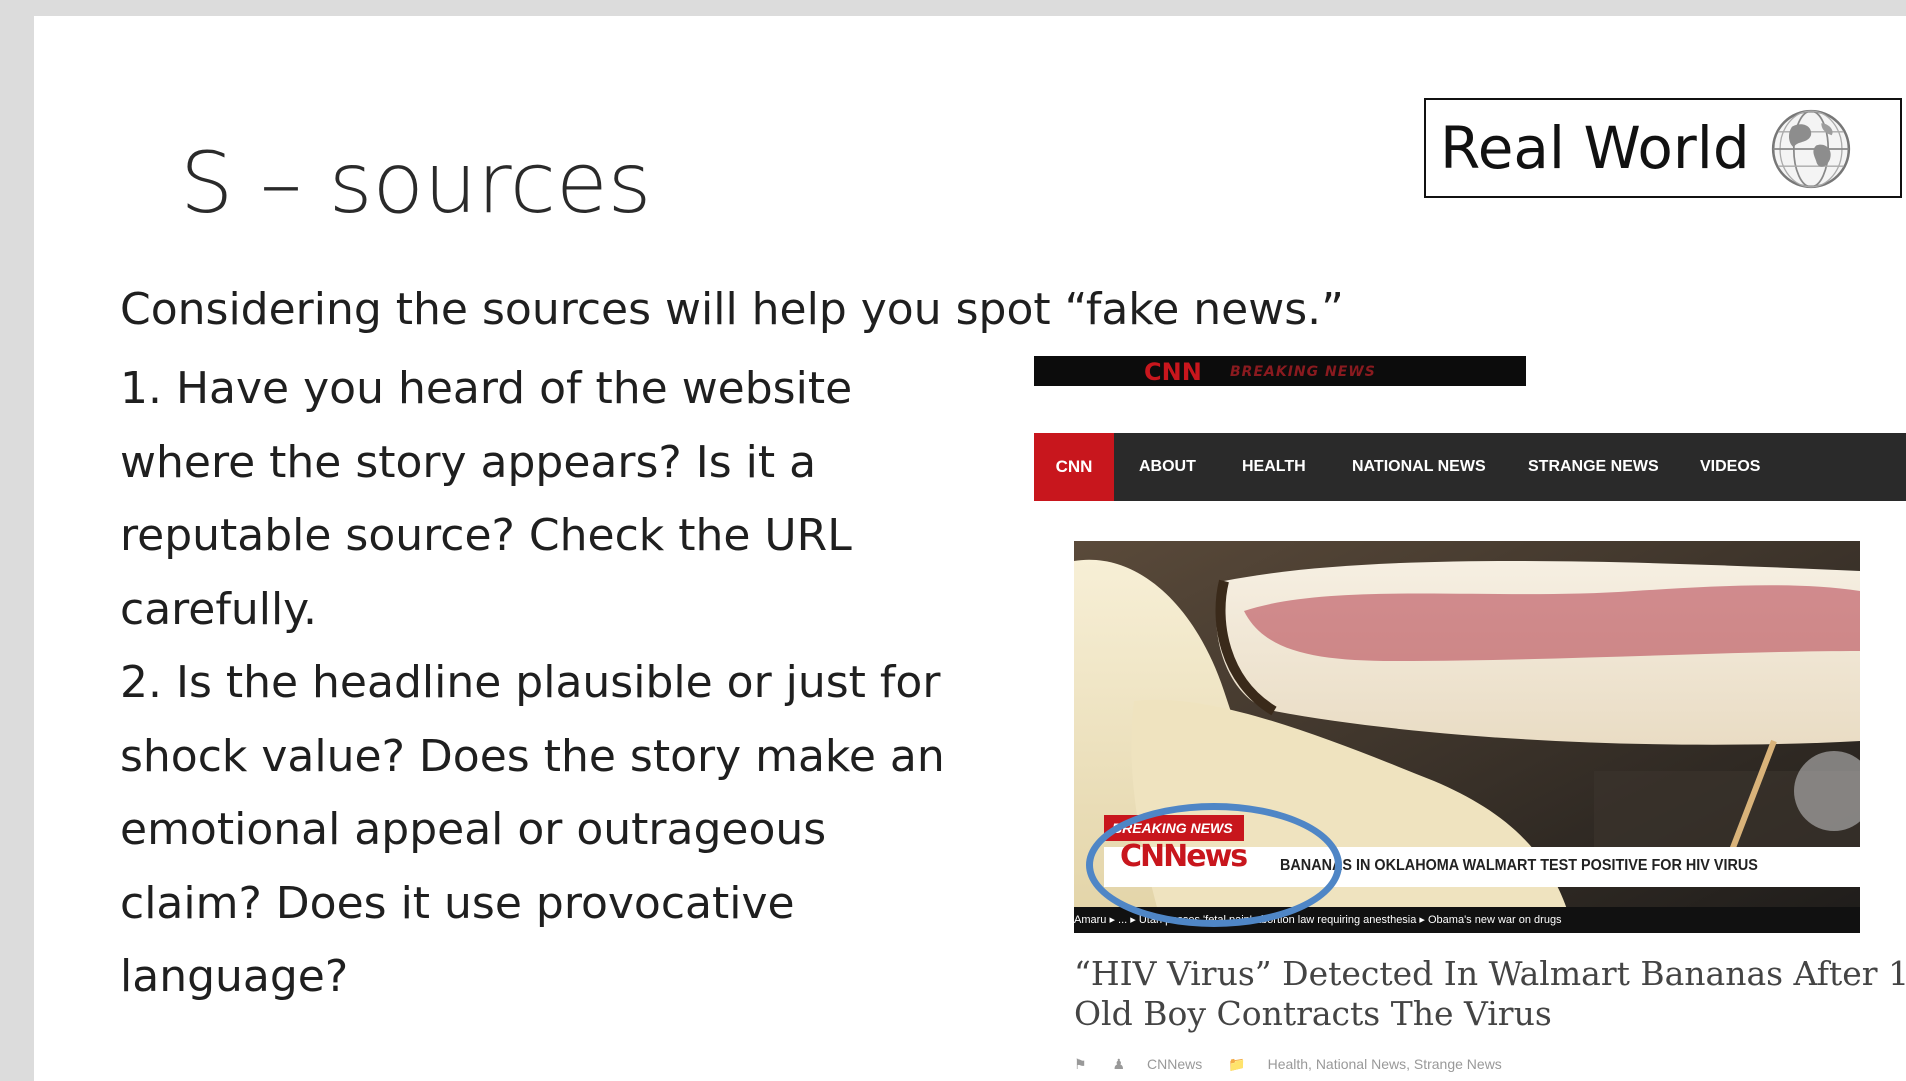 The height and width of the screenshot is (1081, 1906). What do you see at coordinates (530, 682) in the screenshot?
I see `question-line: 2. Is the headline plausible or just for` at bounding box center [530, 682].